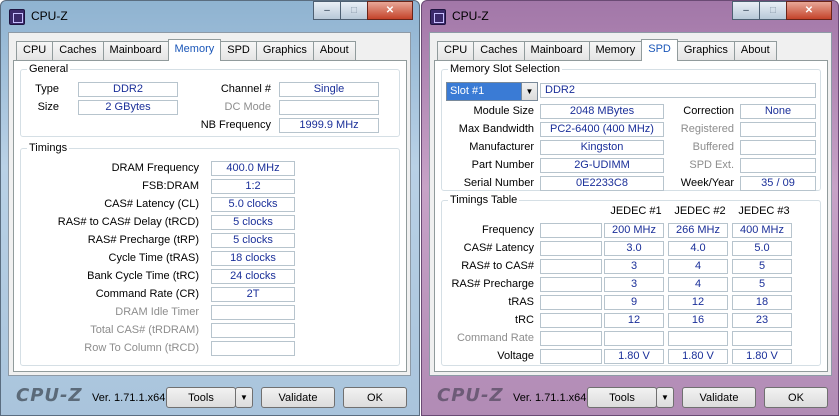 Image resolution: width=839 pixels, height=416 pixels. Describe the element at coordinates (155, 168) in the screenshot. I see `timing-label: DRAM Frequency` at that location.